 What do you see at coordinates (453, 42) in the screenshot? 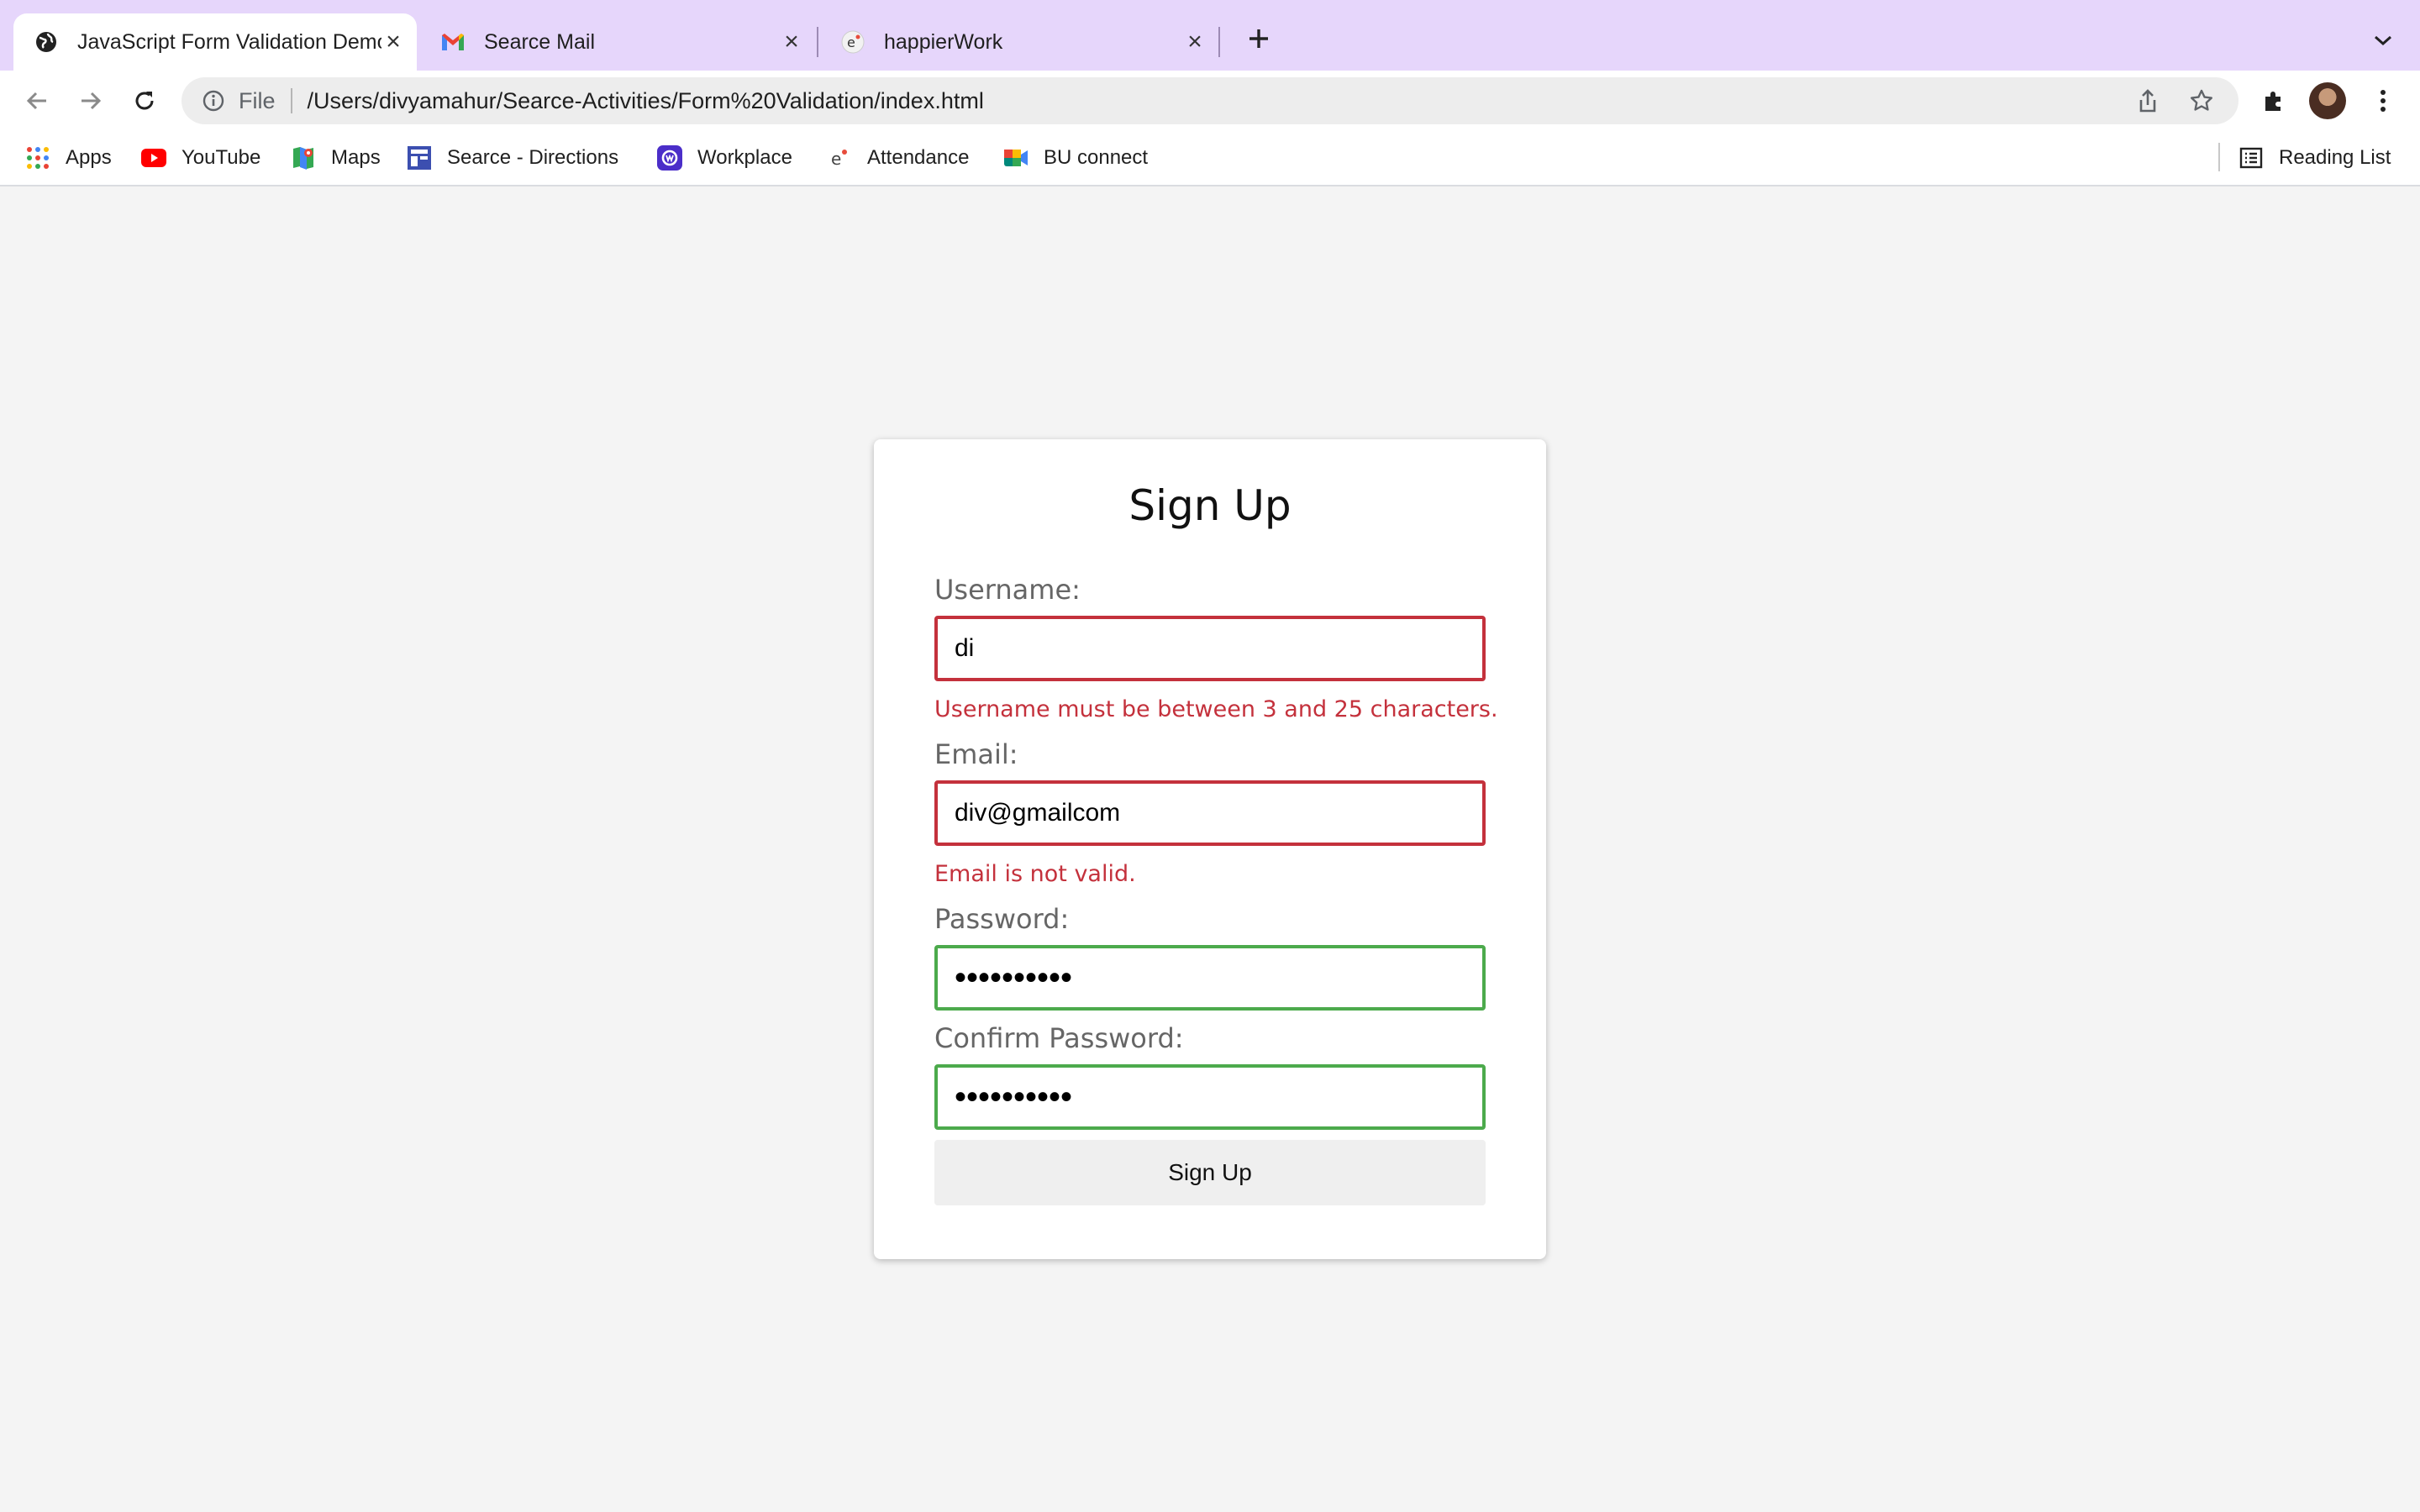
I see `gmail-icon` at bounding box center [453, 42].